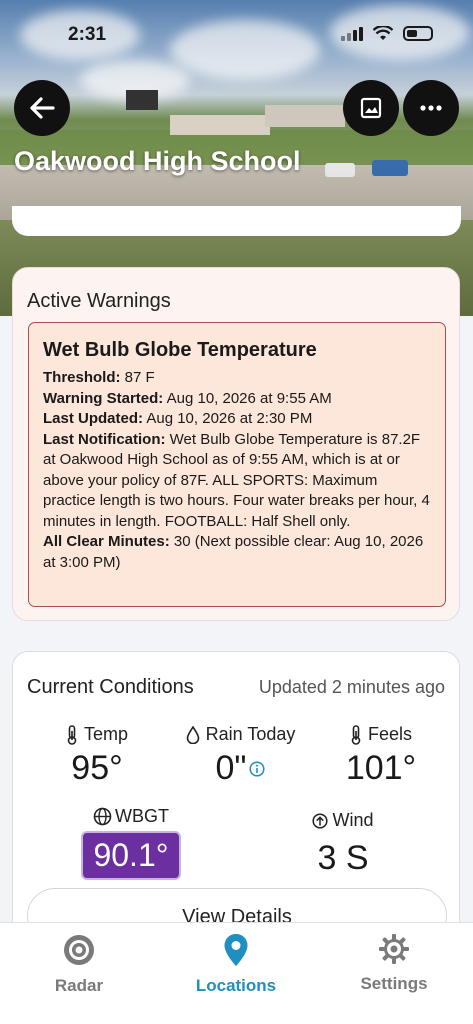  What do you see at coordinates (383, 33) in the screenshot?
I see `wifi-icon` at bounding box center [383, 33].